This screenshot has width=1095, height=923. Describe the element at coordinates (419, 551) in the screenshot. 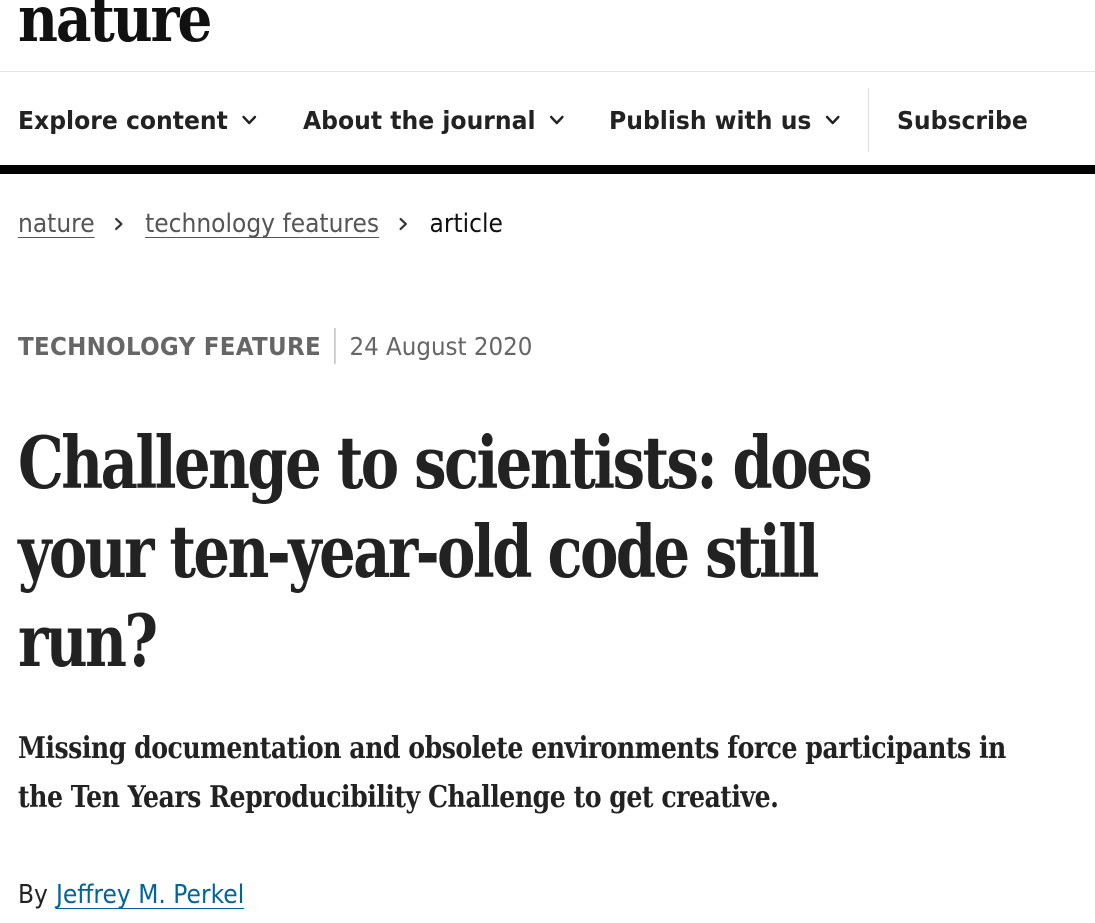

I see `article-title-line: your ten-year-old code still` at that location.